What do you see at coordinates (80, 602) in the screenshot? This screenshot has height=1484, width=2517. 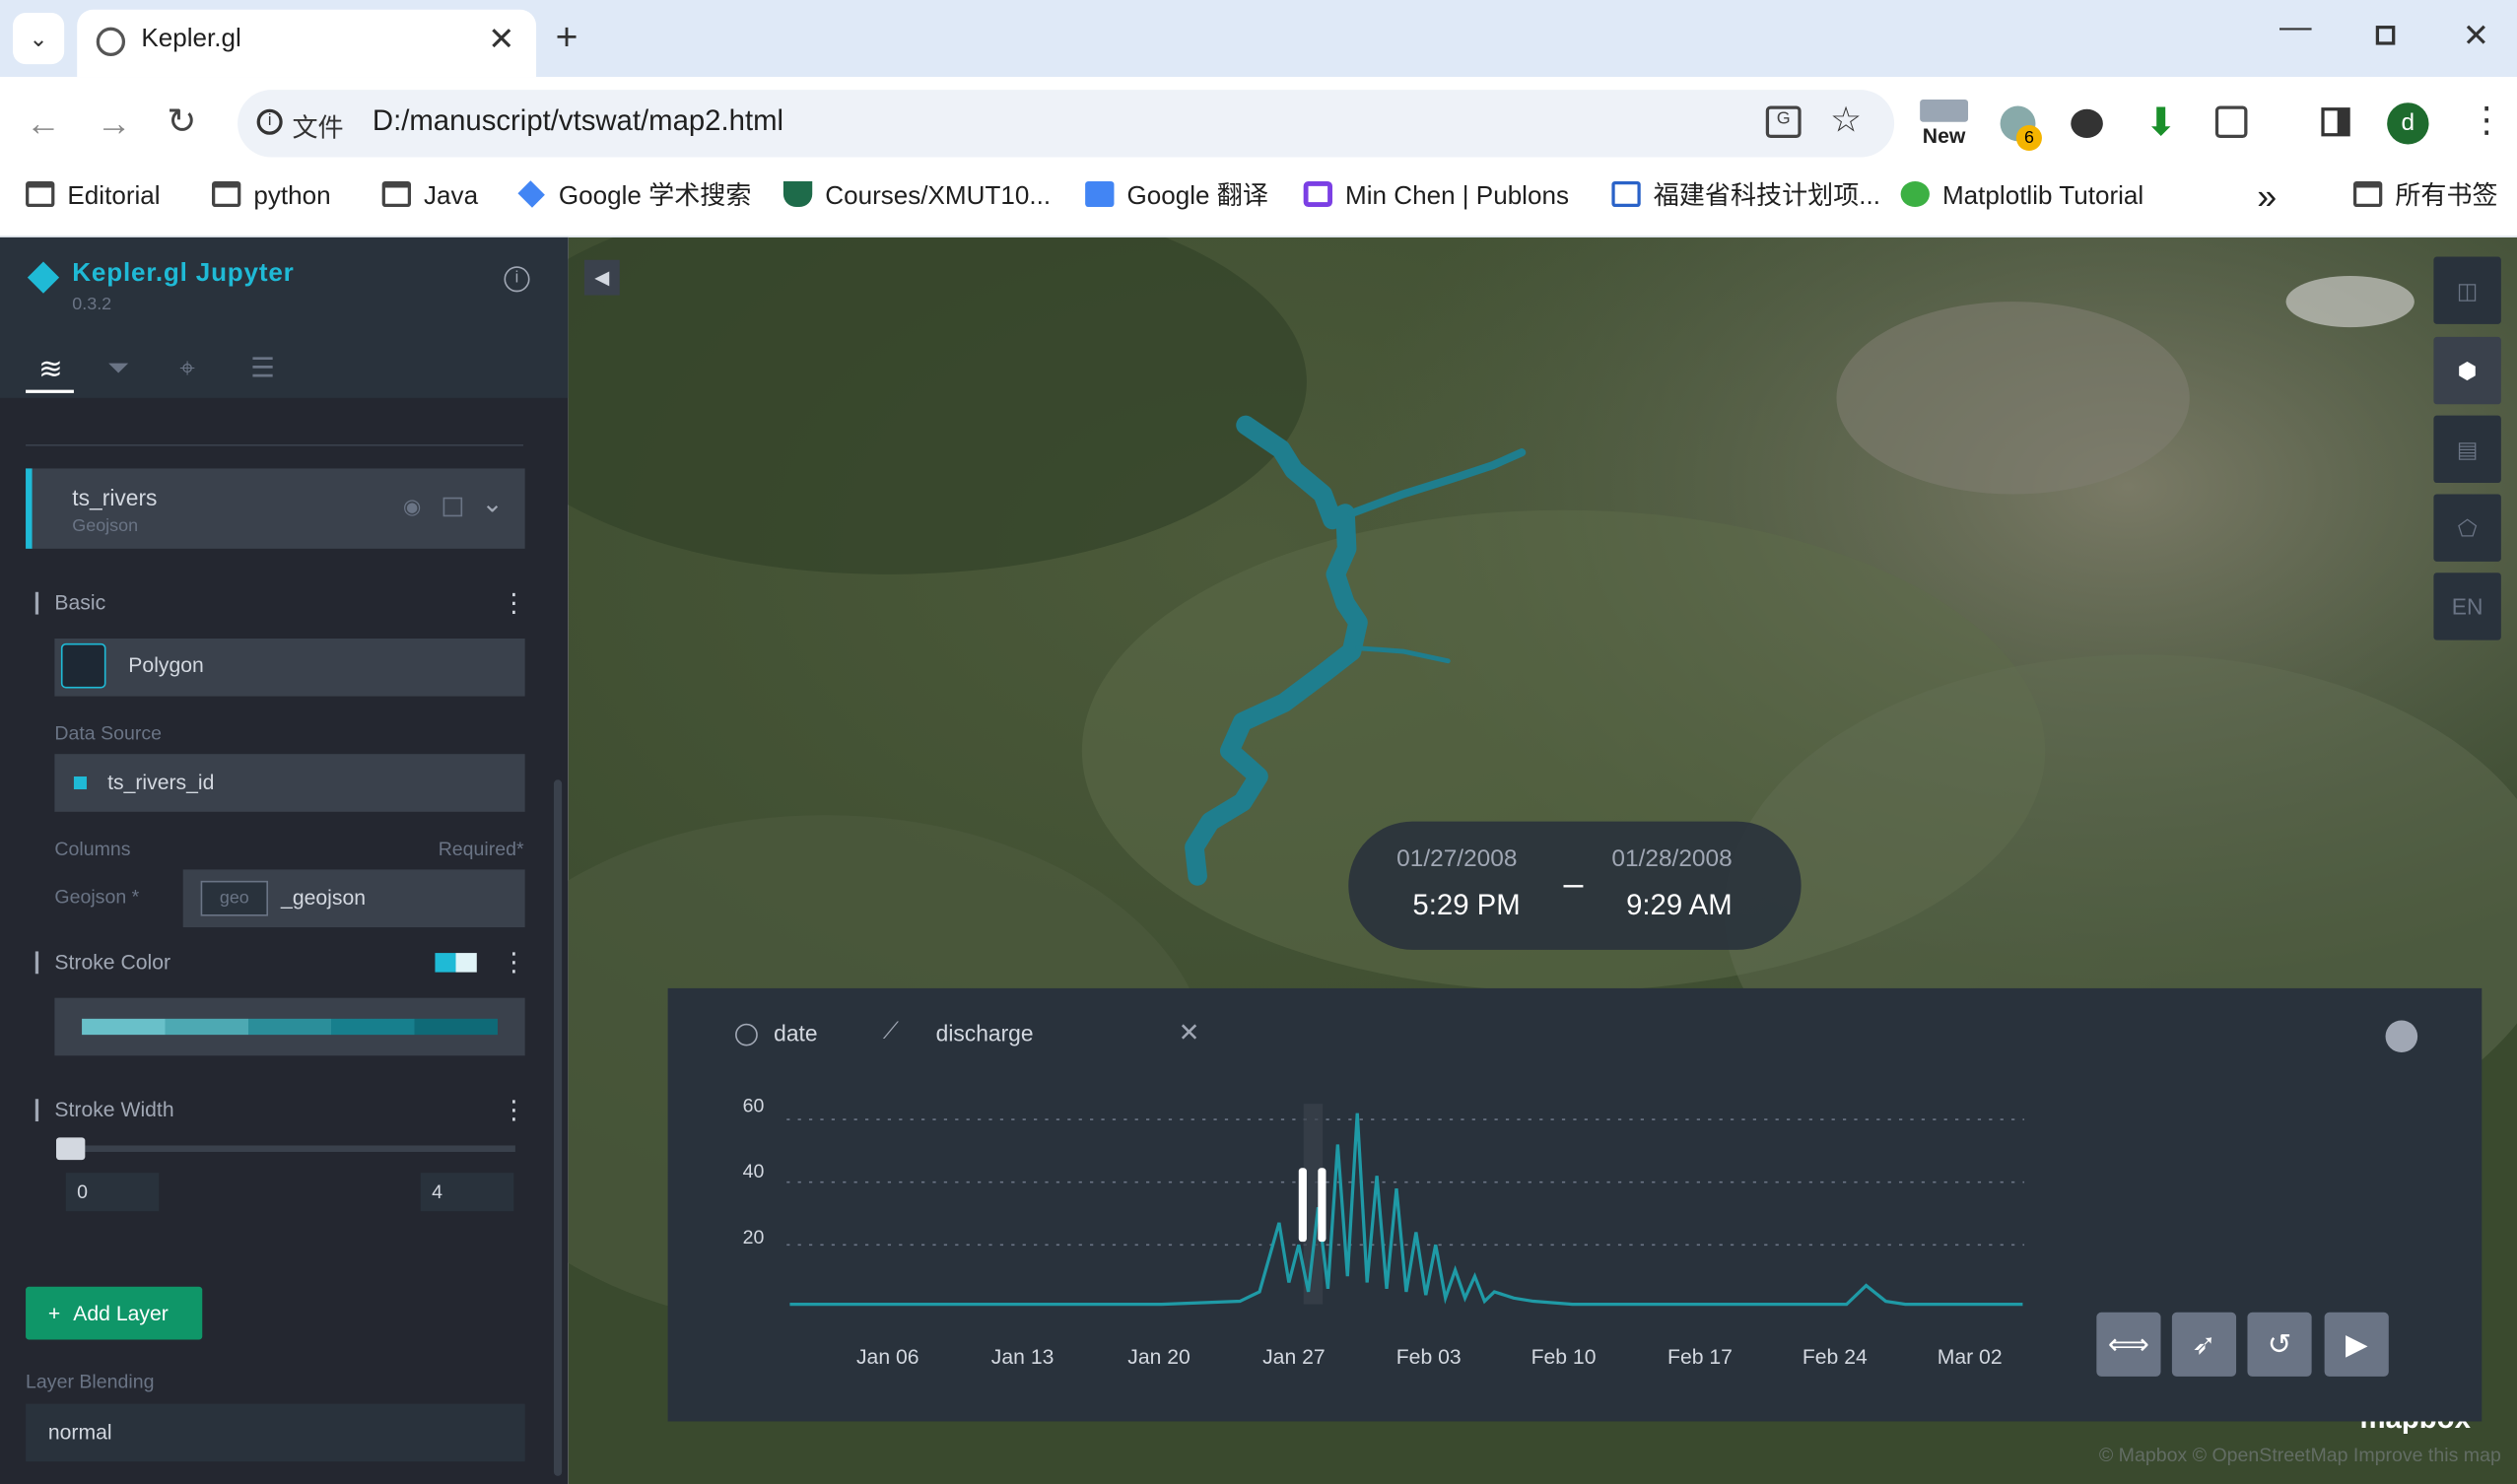 I see `basic-label: Basic` at bounding box center [80, 602].